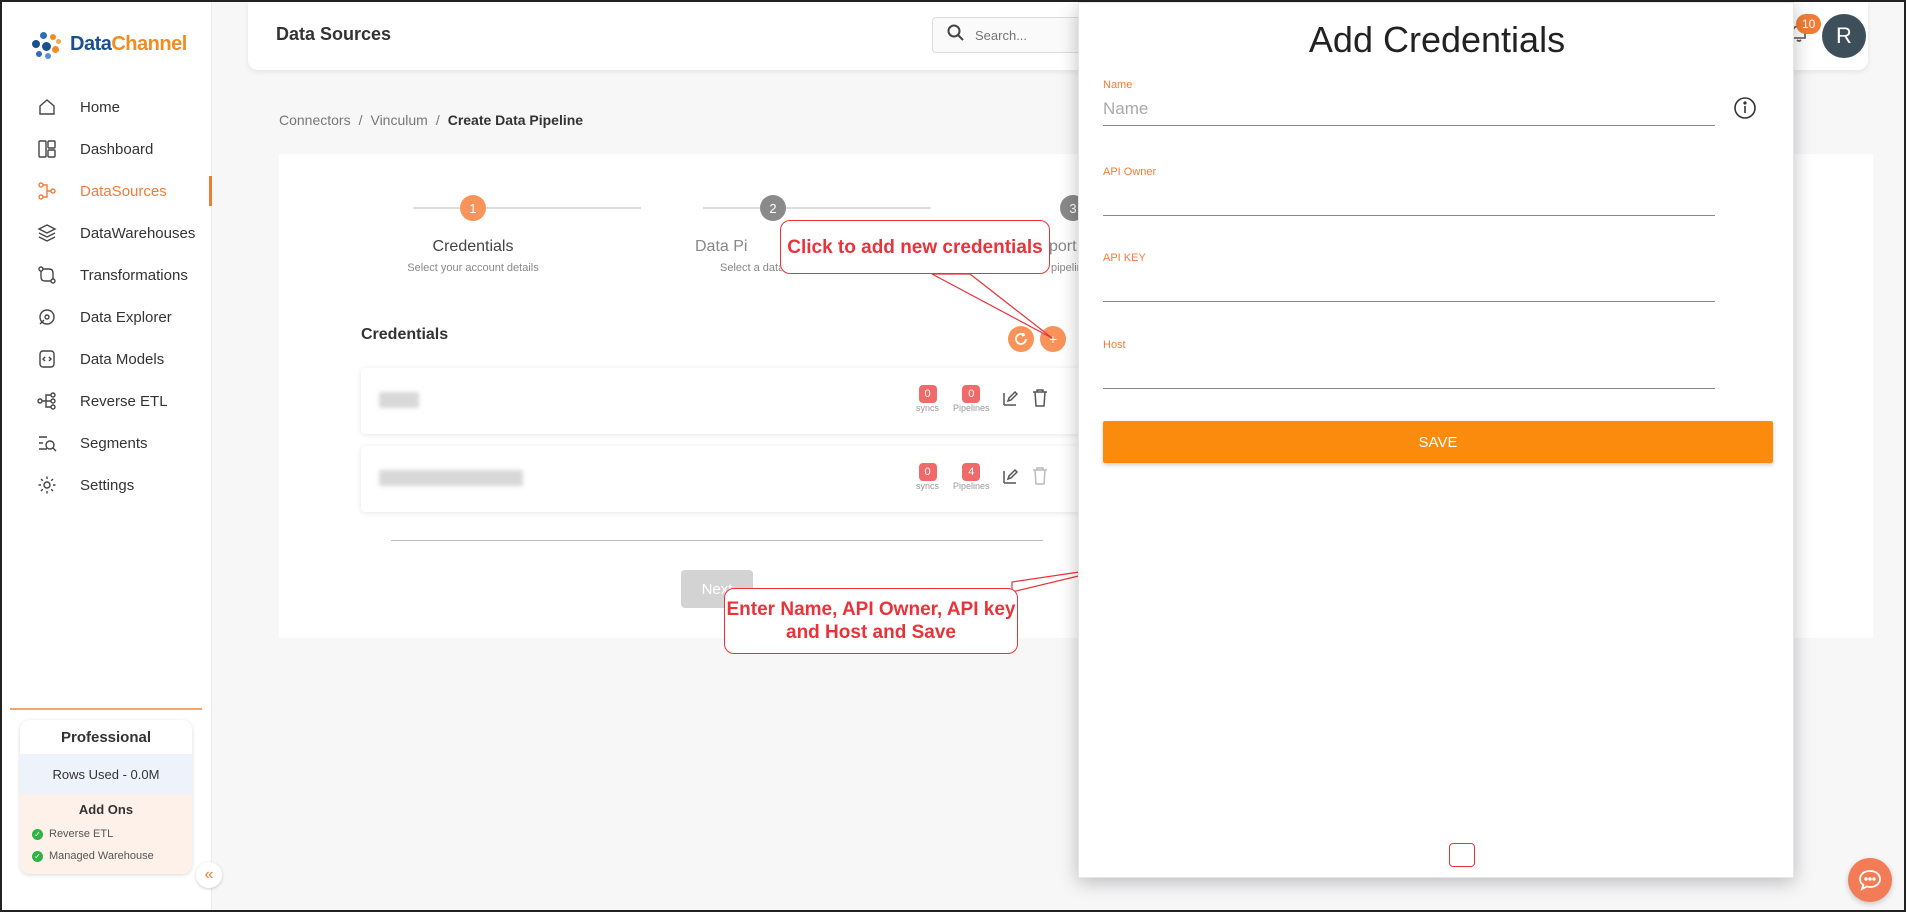 The height and width of the screenshot is (912, 1906). What do you see at coordinates (1438, 442) in the screenshot?
I see `save-button: SAVE` at bounding box center [1438, 442].